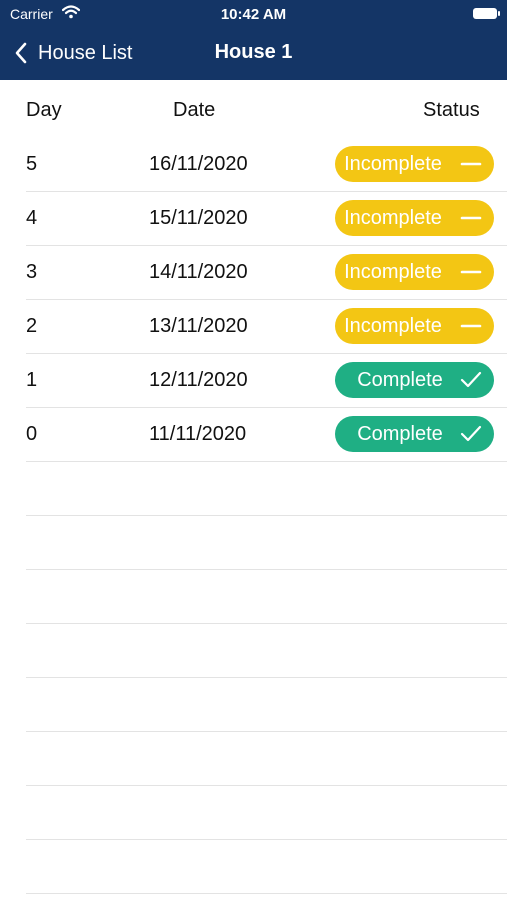 Image resolution: width=507 pixels, height=900 pixels. I want to click on back-label: House List, so click(85, 52).